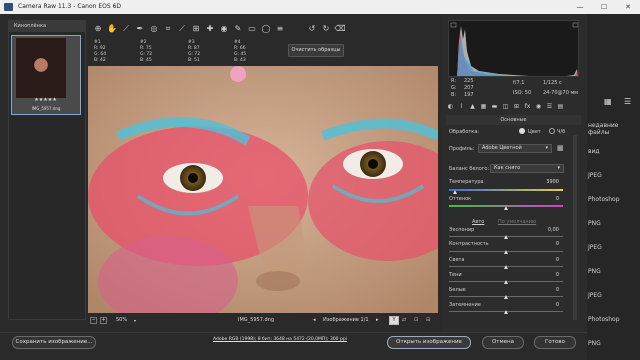 Image resolution: width=640 pixels, height=360 pixels. What do you see at coordinates (604, 7) in the screenshot?
I see `maximize-button: ☐` at bounding box center [604, 7].